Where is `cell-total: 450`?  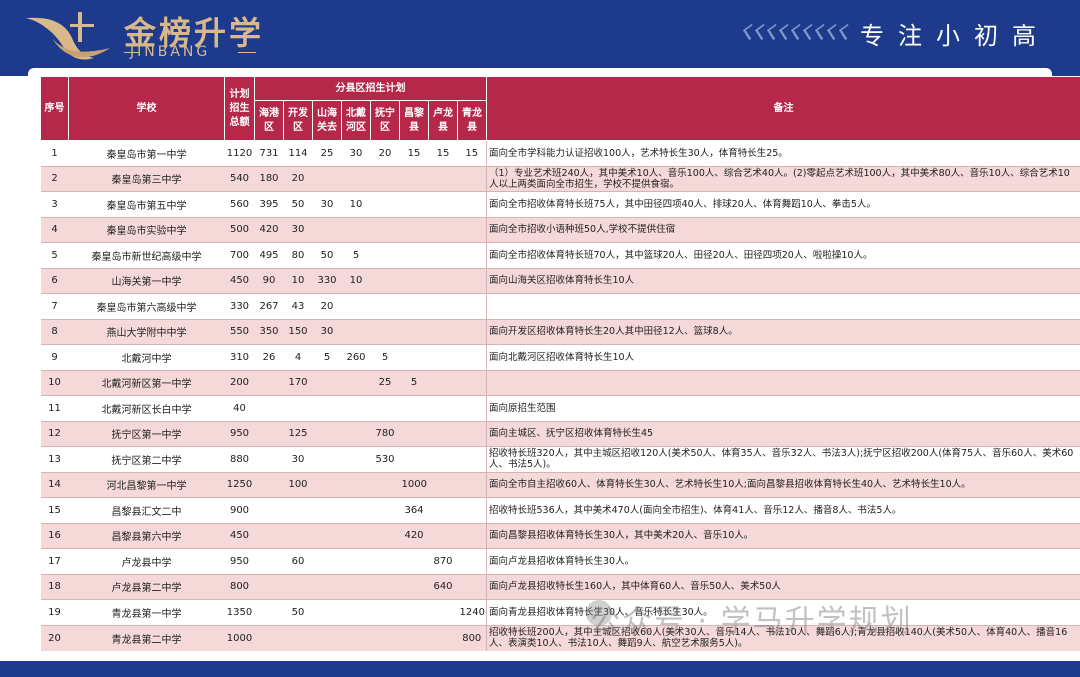
cell-total: 450 is located at coordinates (239, 535).